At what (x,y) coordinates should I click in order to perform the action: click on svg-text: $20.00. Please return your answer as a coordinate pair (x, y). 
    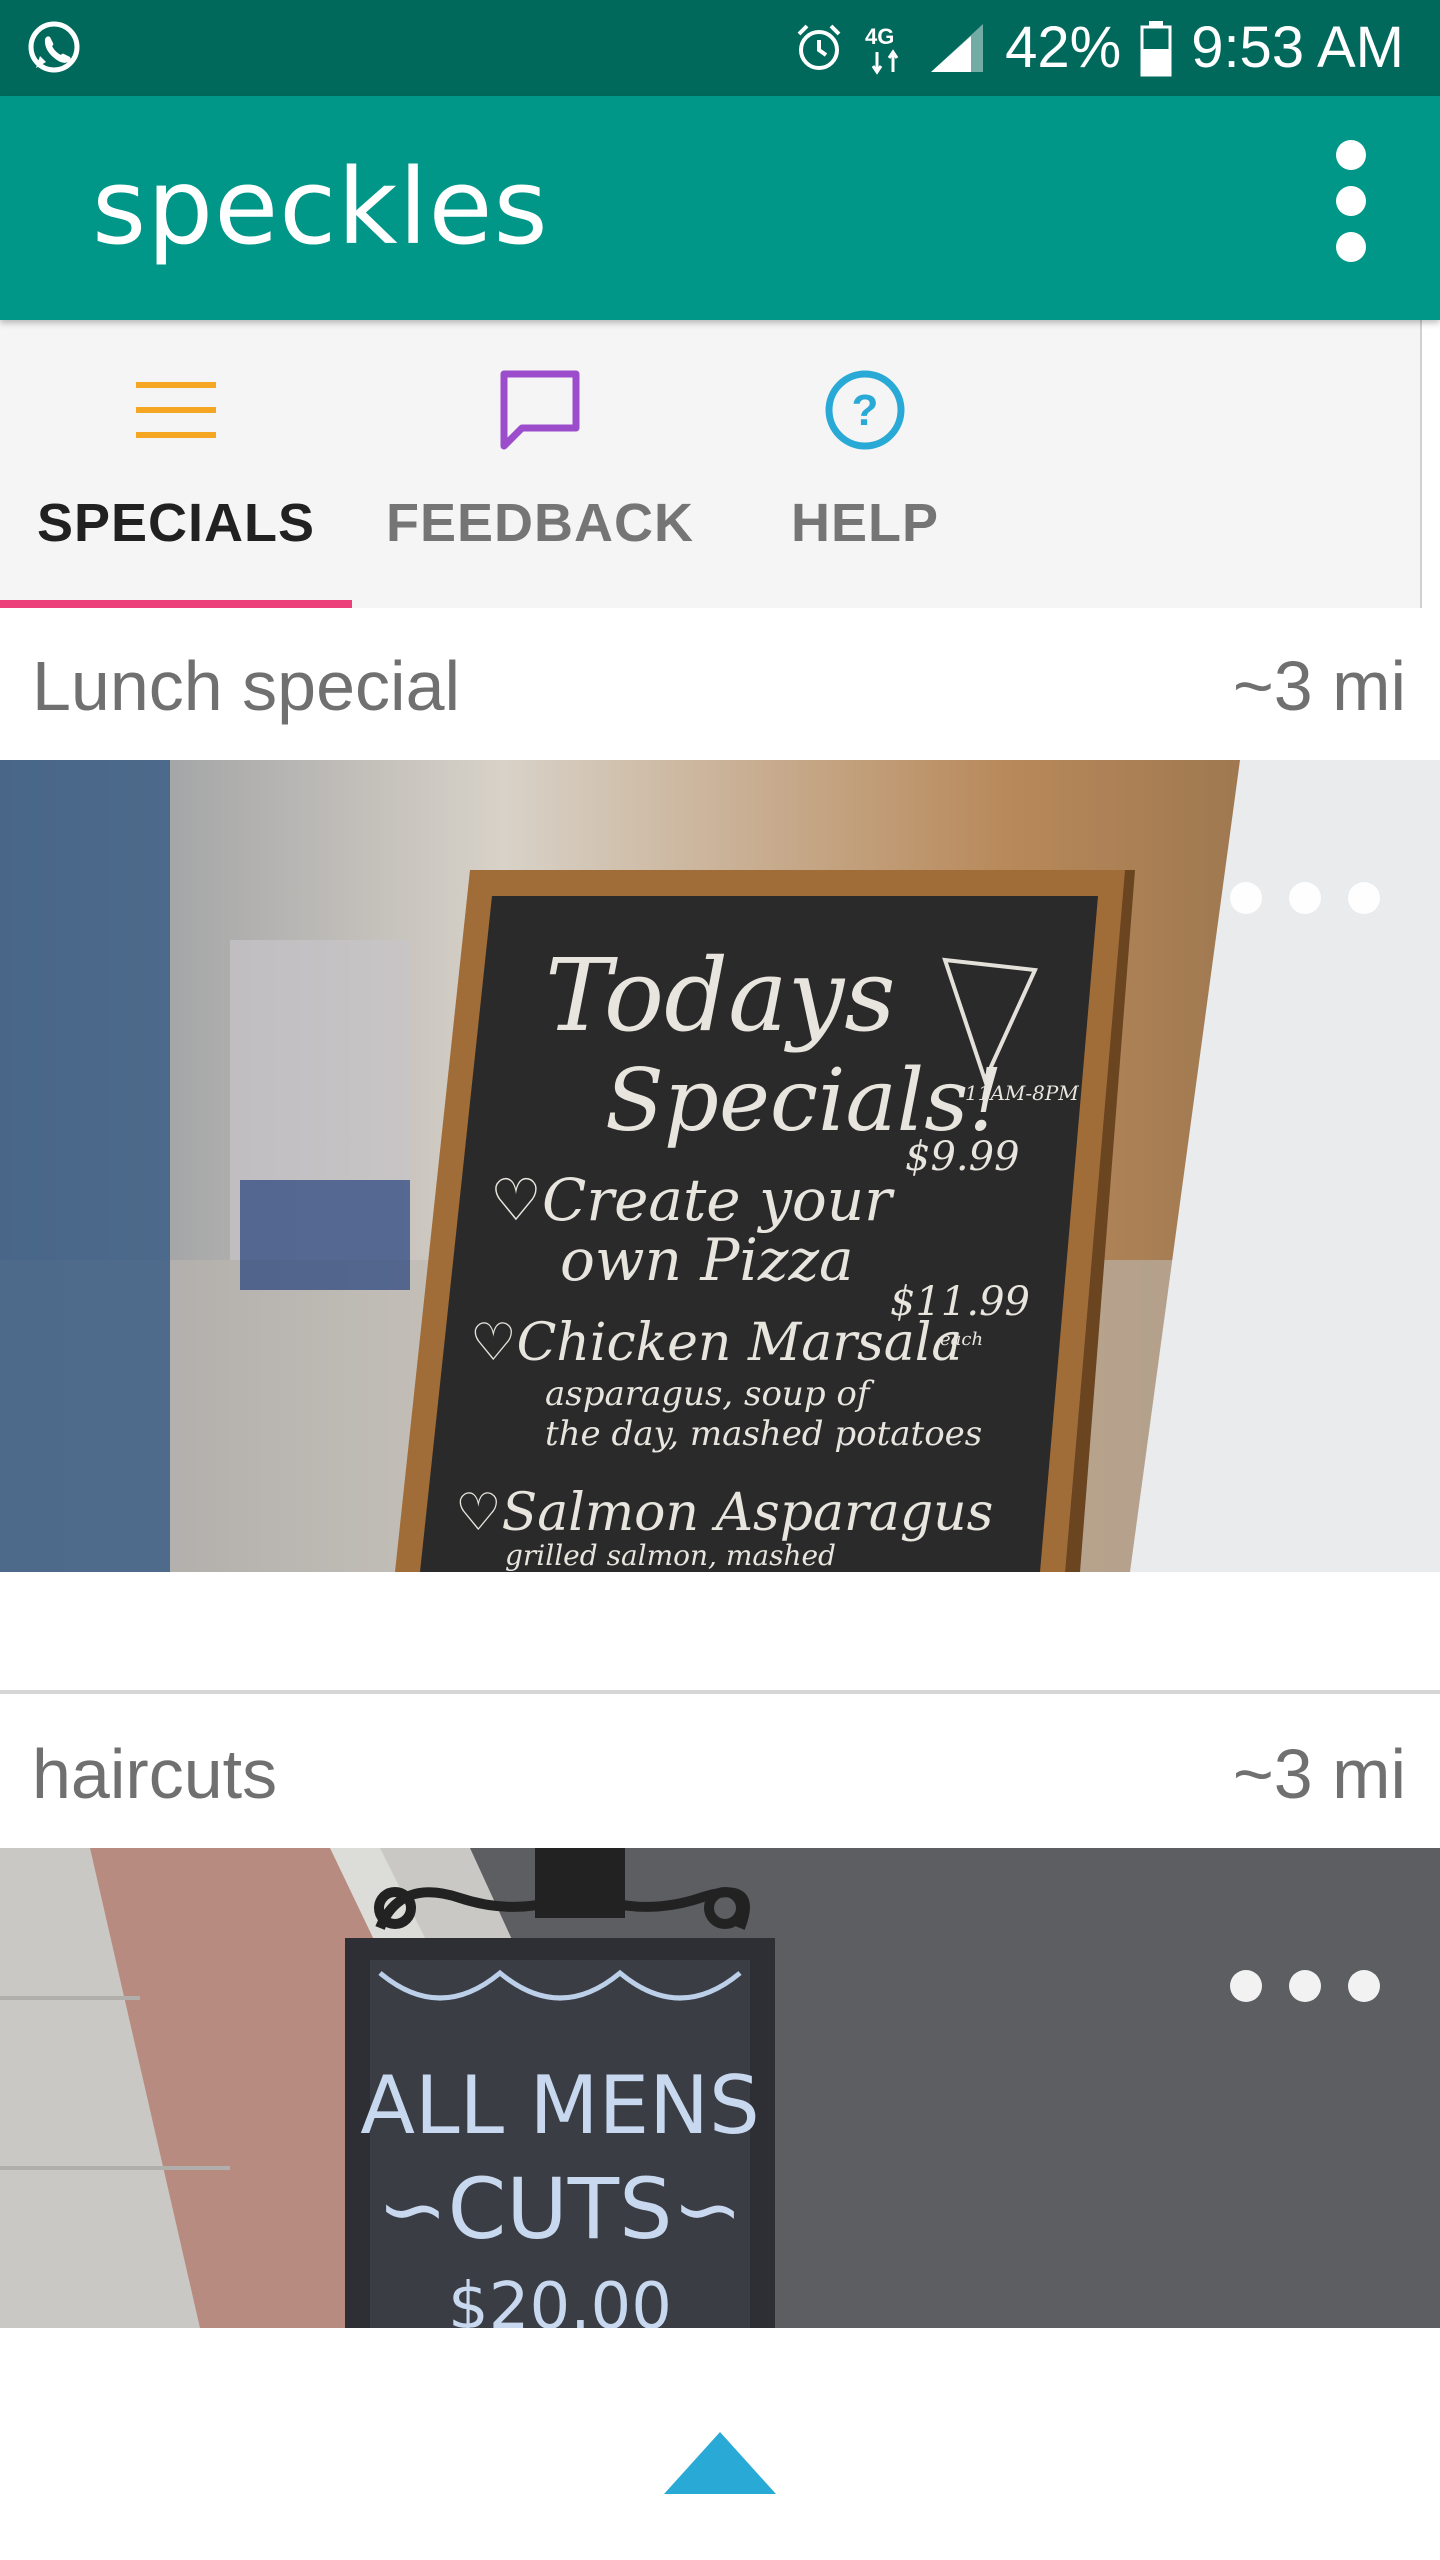
    Looking at the image, I should click on (560, 2299).